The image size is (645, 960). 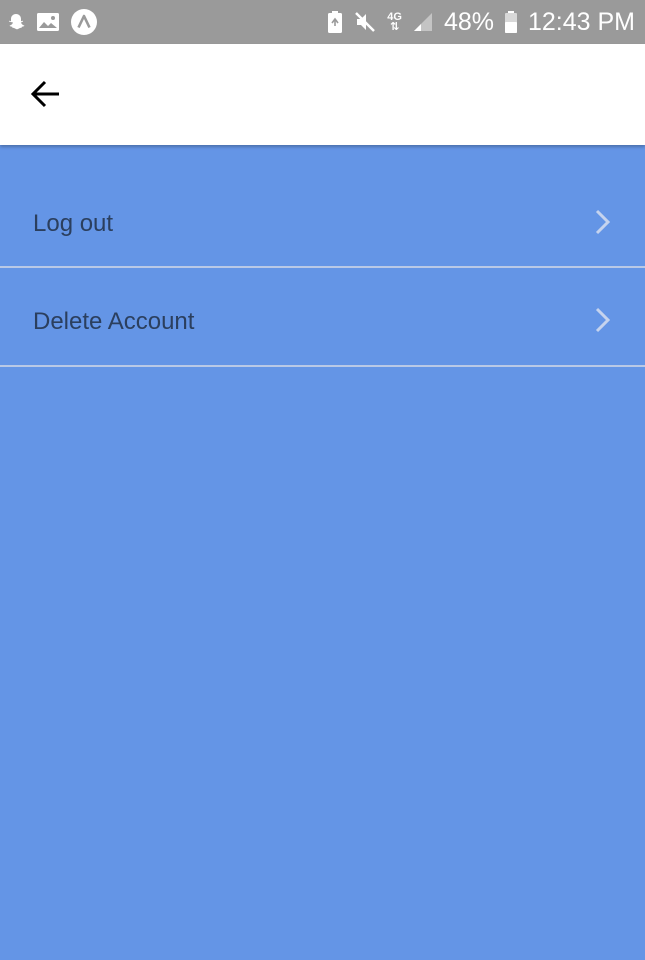 I want to click on back-button, so click(x=46, y=96).